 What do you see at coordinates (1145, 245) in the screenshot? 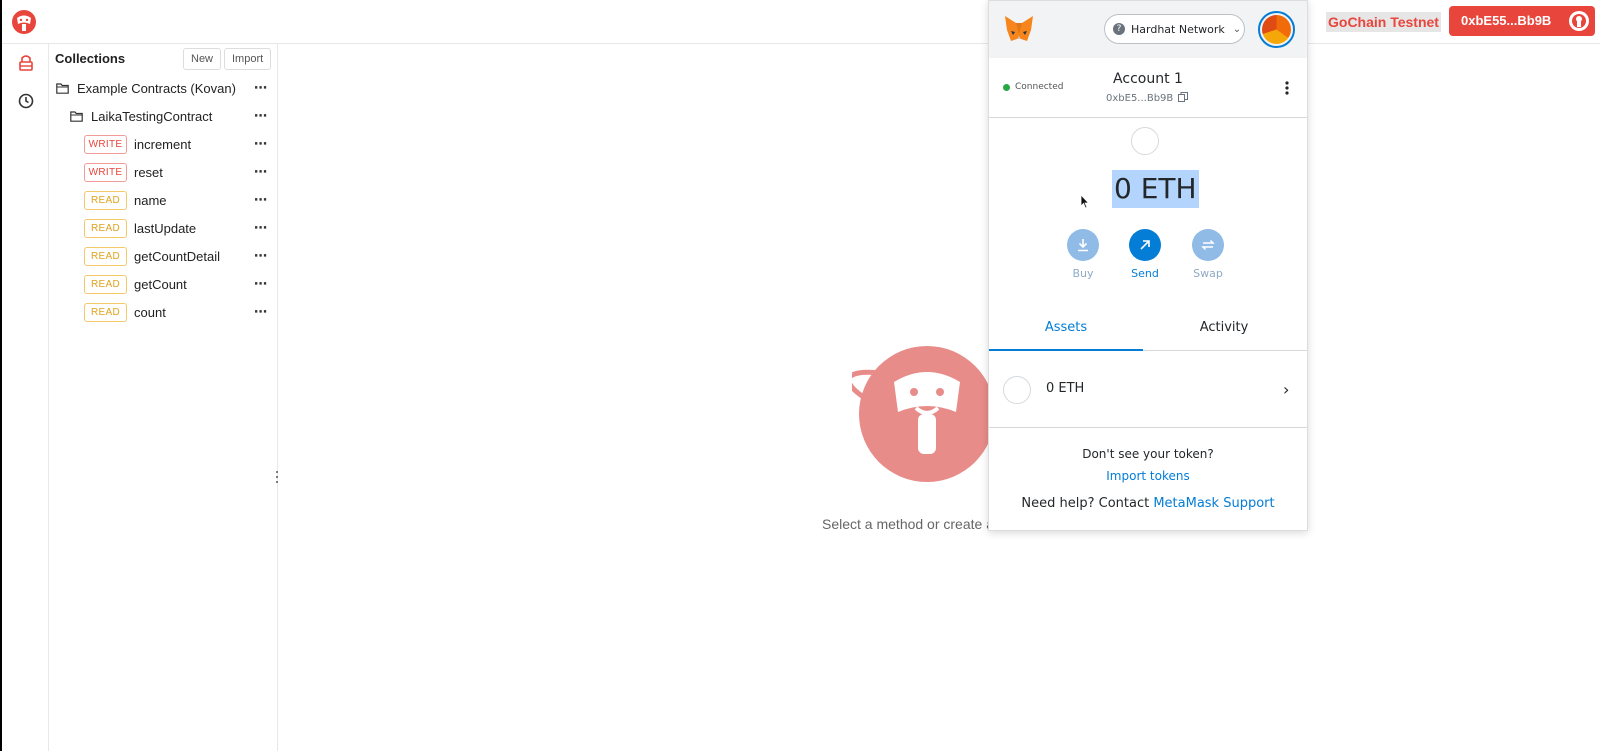
I see `send-arrow-icon` at bounding box center [1145, 245].